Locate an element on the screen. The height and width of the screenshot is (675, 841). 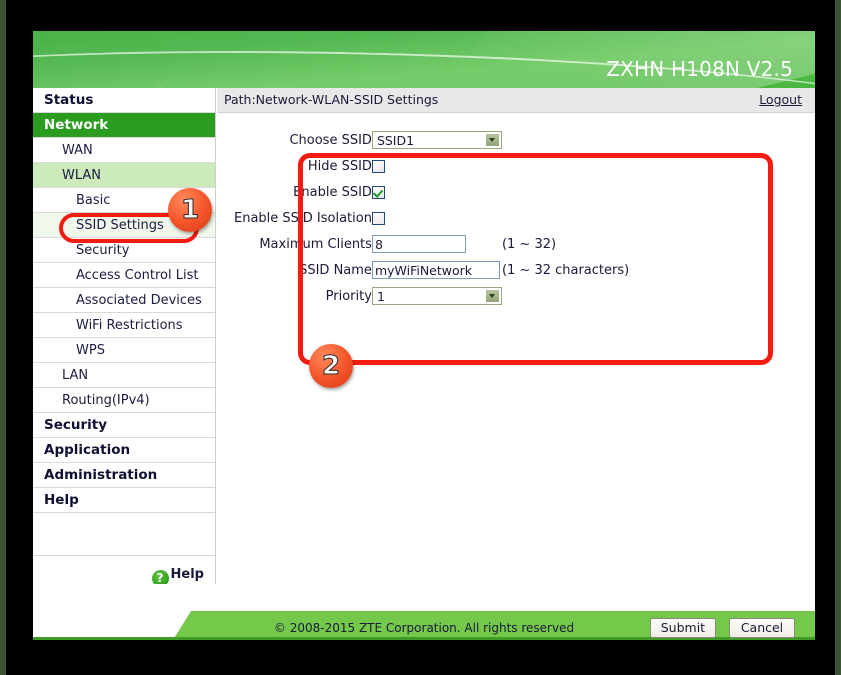
enable-ssid-checkbox is located at coordinates (378, 192).